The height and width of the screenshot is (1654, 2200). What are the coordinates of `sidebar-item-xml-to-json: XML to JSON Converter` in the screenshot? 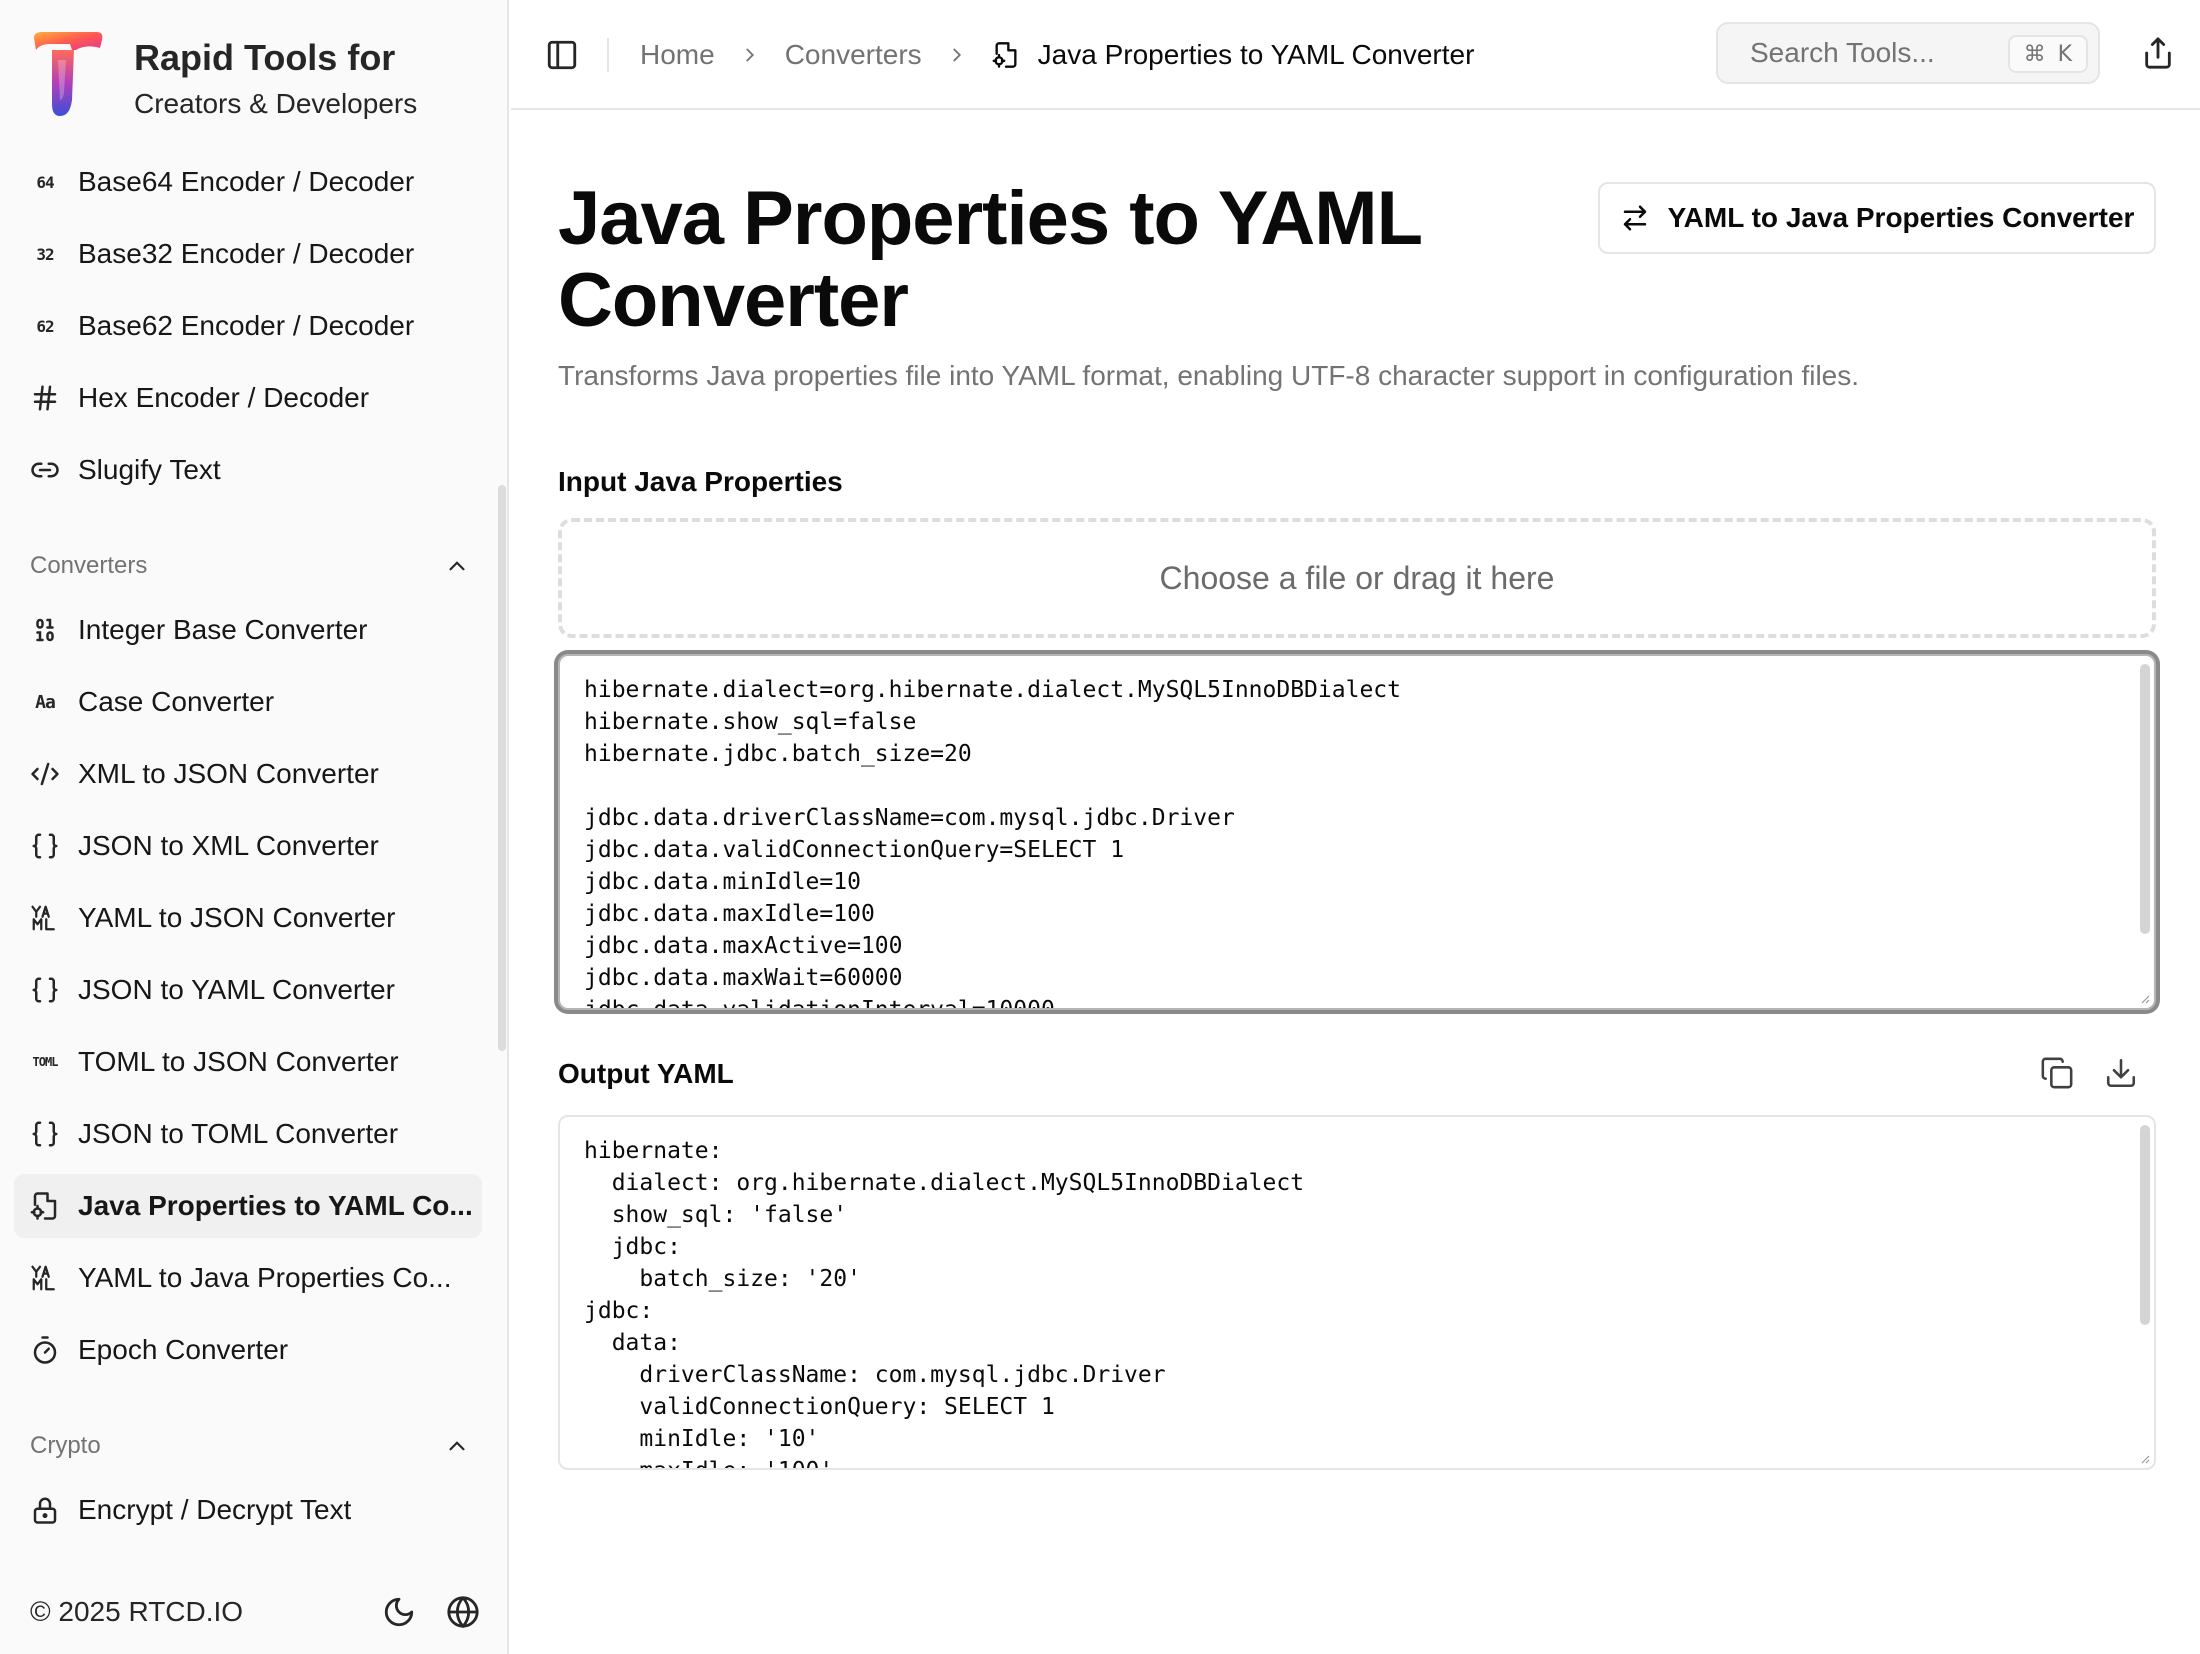 It's located at (248, 774).